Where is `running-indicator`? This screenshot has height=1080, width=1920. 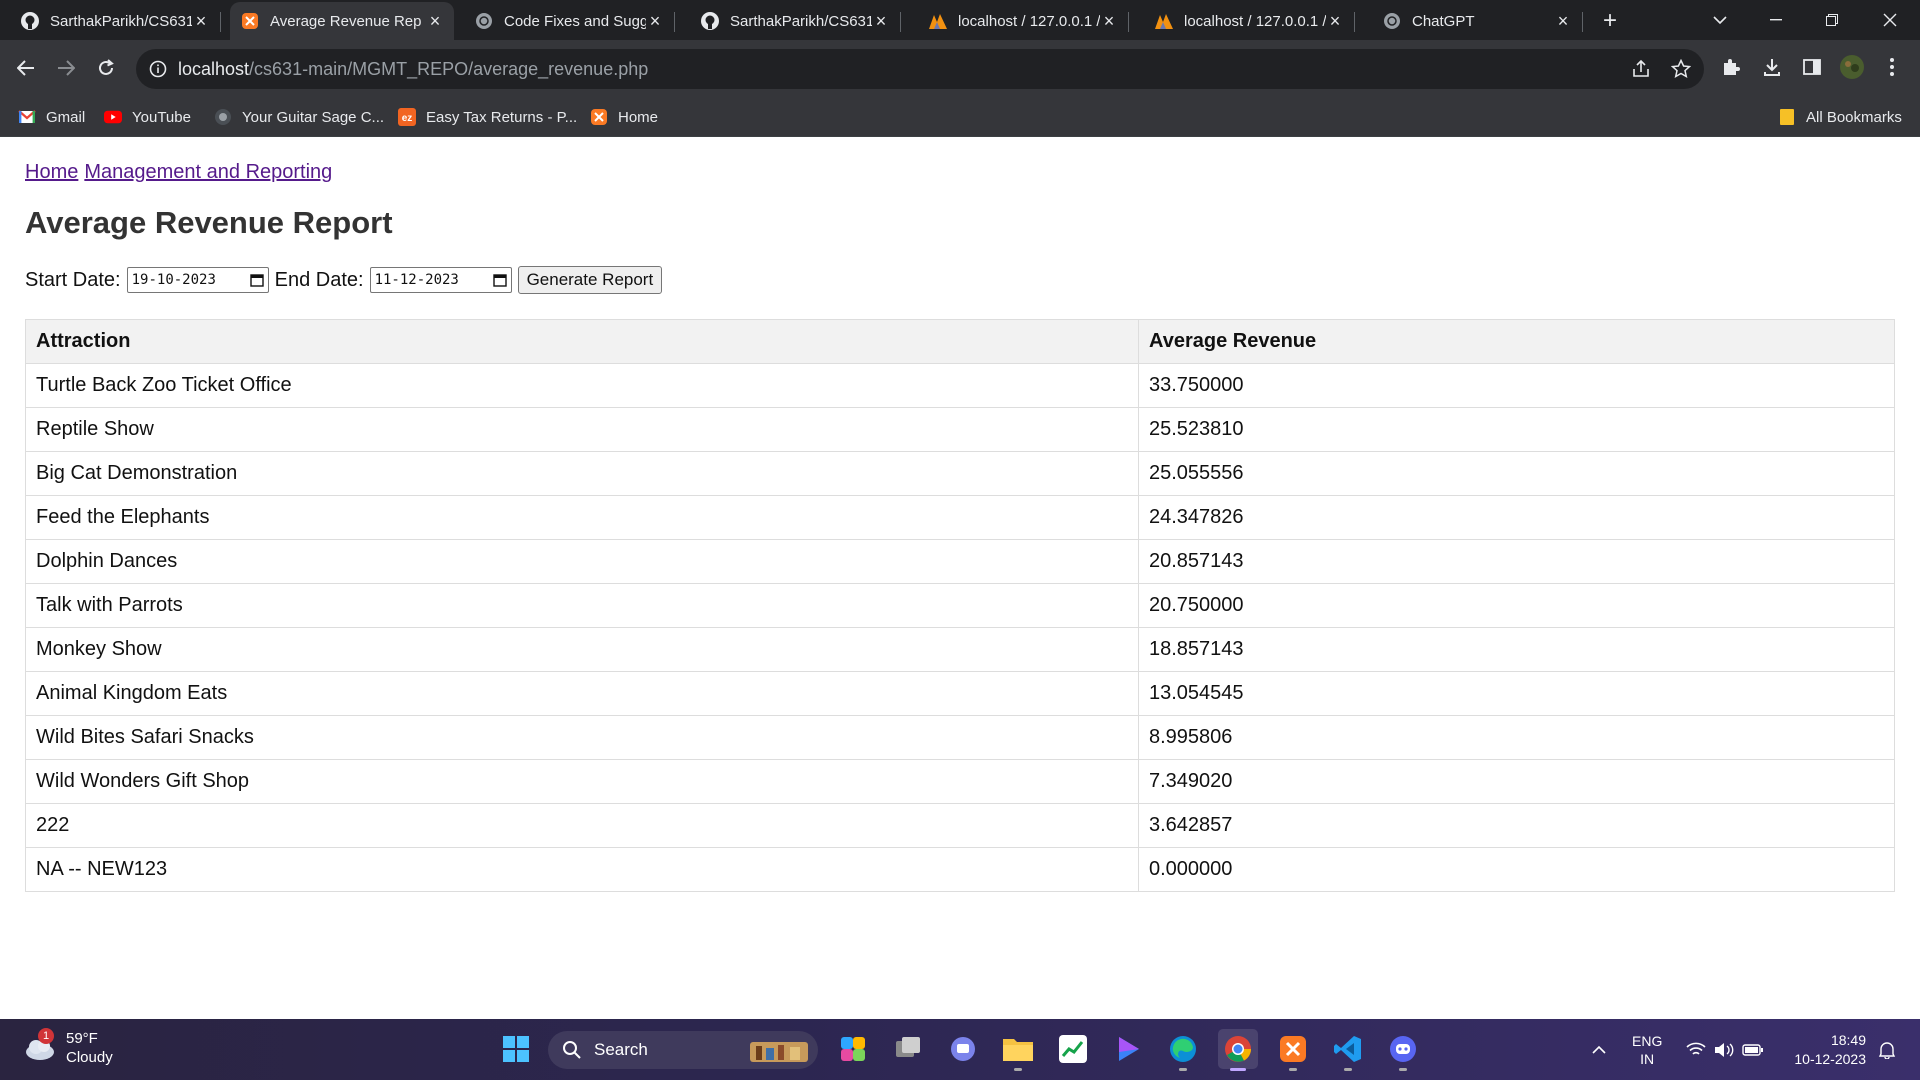 running-indicator is located at coordinates (1348, 1069).